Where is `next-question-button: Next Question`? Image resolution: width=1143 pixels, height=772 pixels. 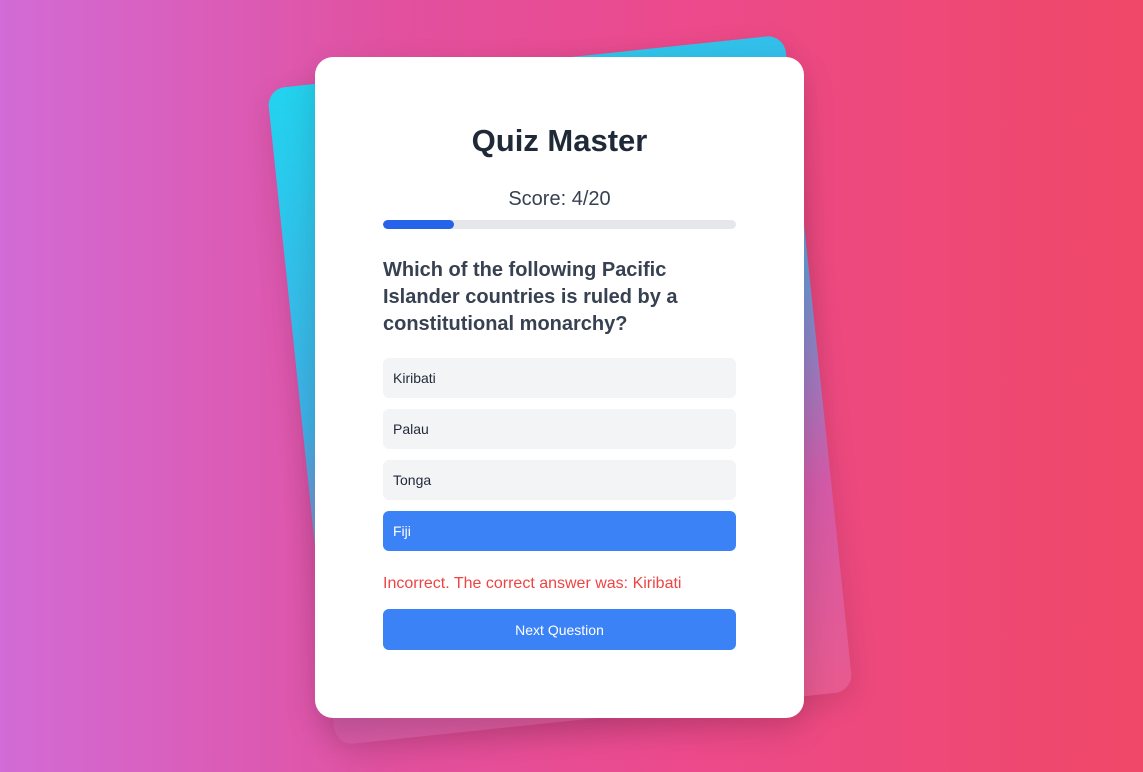
next-question-button: Next Question is located at coordinates (559, 629).